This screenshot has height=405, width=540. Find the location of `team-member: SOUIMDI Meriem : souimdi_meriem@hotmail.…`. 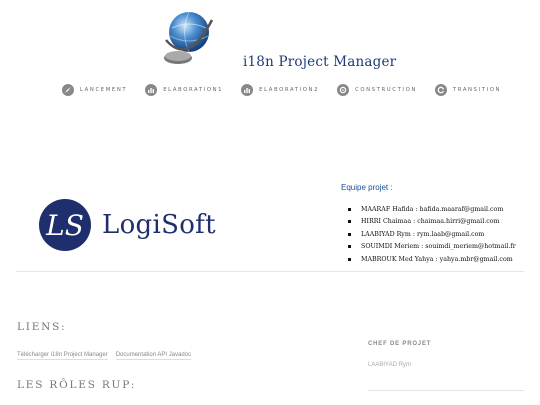

team-member: SOUIMDI Meriem : souimdi_meriem@hotmail.… is located at coordinates (432, 247).